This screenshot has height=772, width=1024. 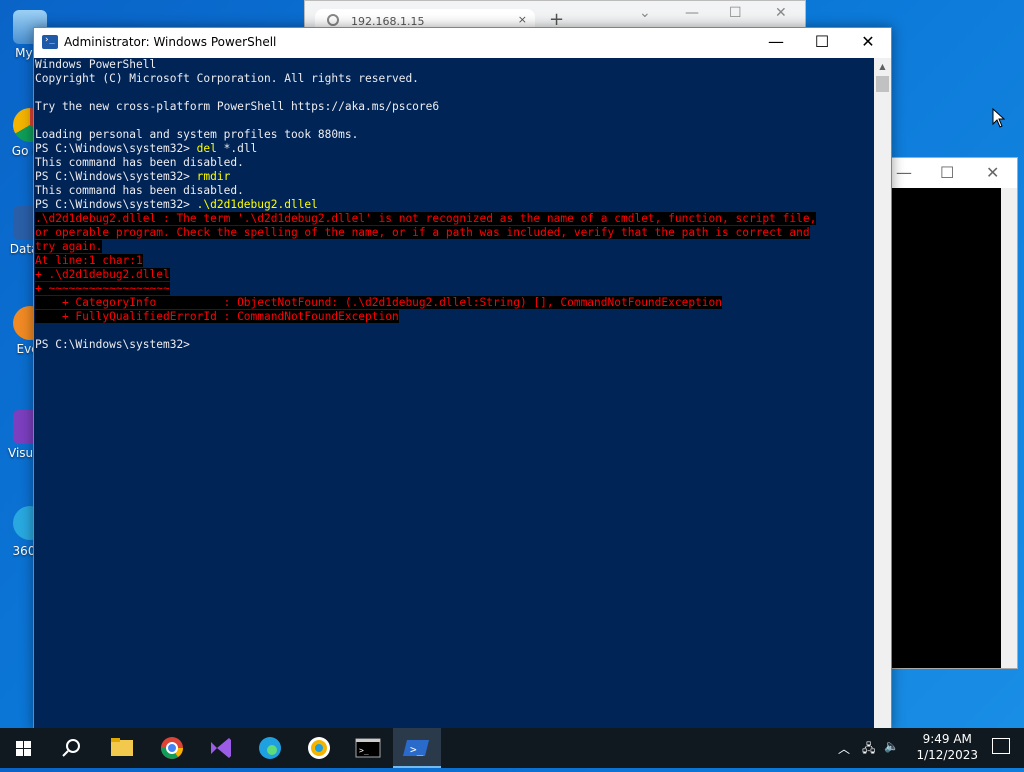 I want to click on start-button, so click(x=24, y=748).